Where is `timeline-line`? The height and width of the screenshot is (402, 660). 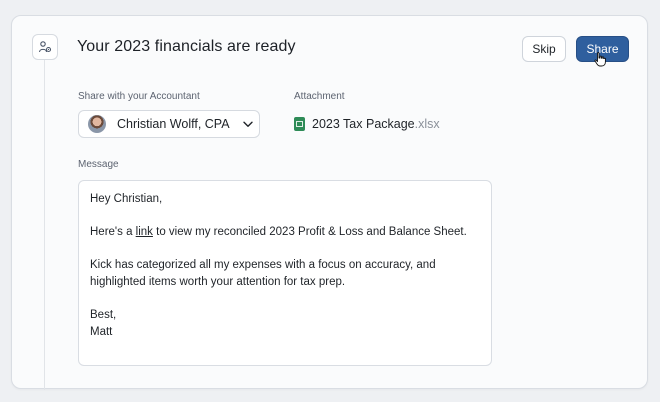
timeline-line is located at coordinates (44, 225).